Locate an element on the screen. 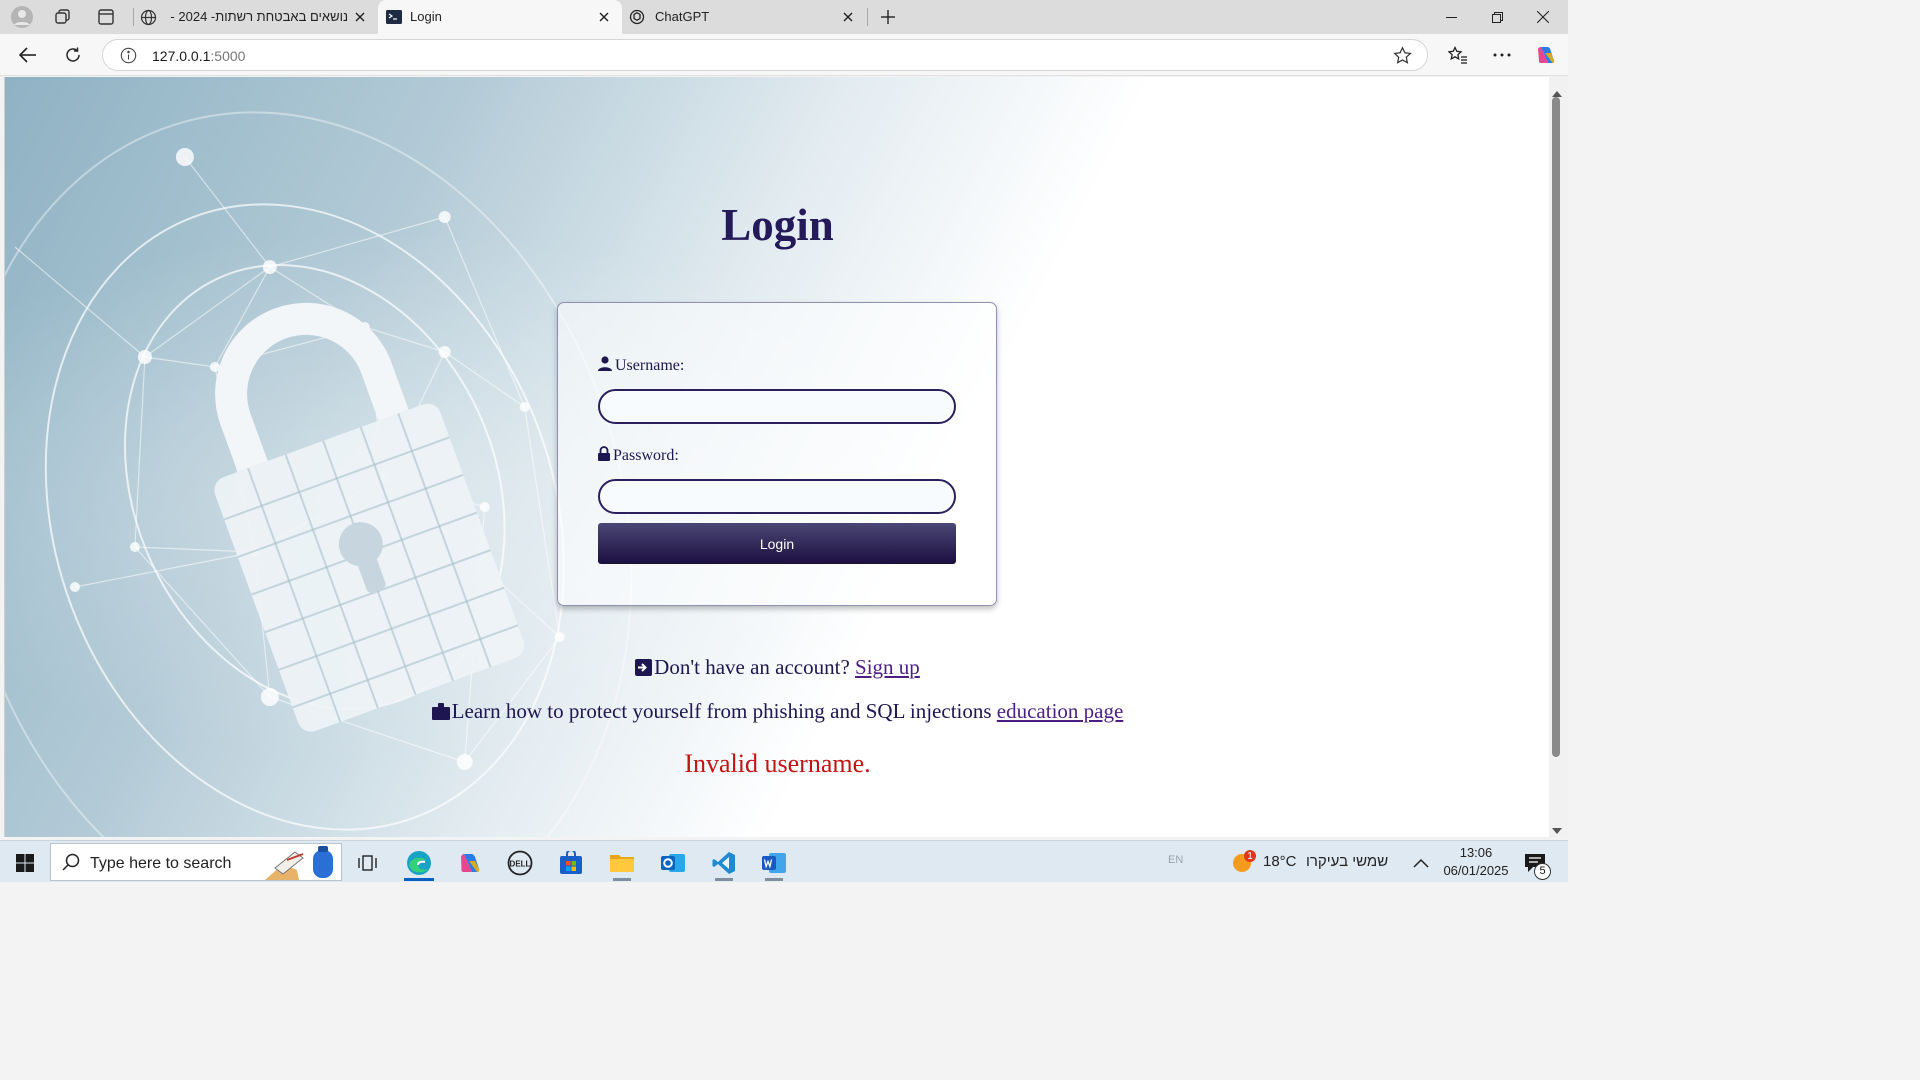 This screenshot has width=1920, height=1080. weather-condition: שמשי בעיקרו is located at coordinates (1347, 861).